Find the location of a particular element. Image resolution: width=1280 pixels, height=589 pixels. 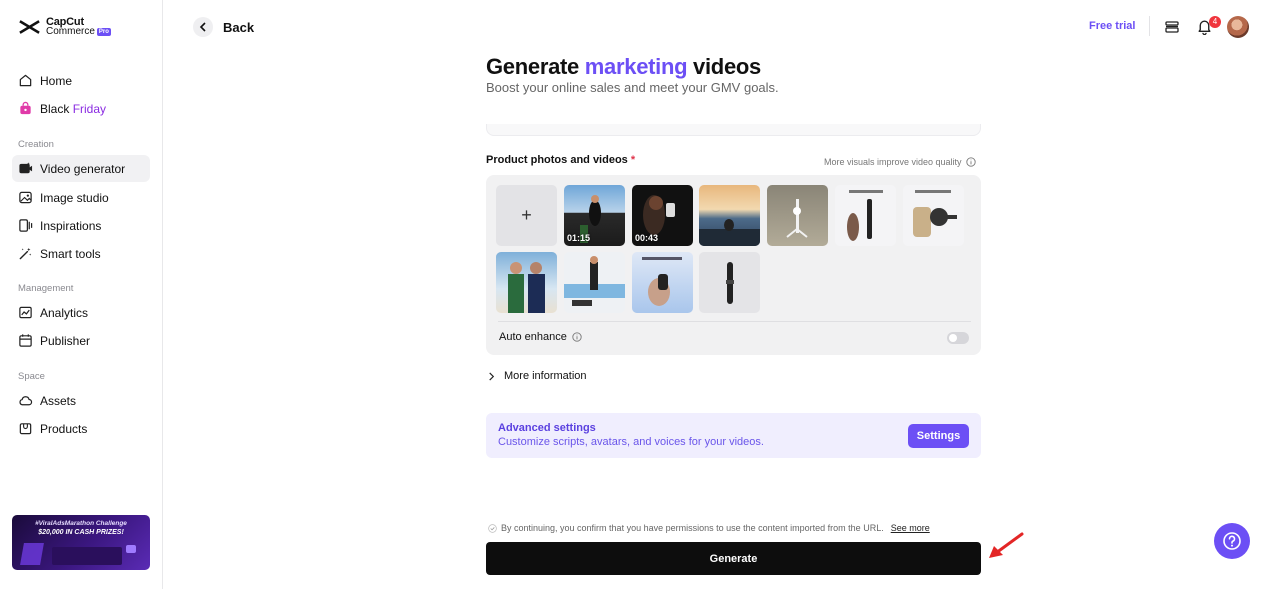

section-label-management: Management is located at coordinates (46, 288).